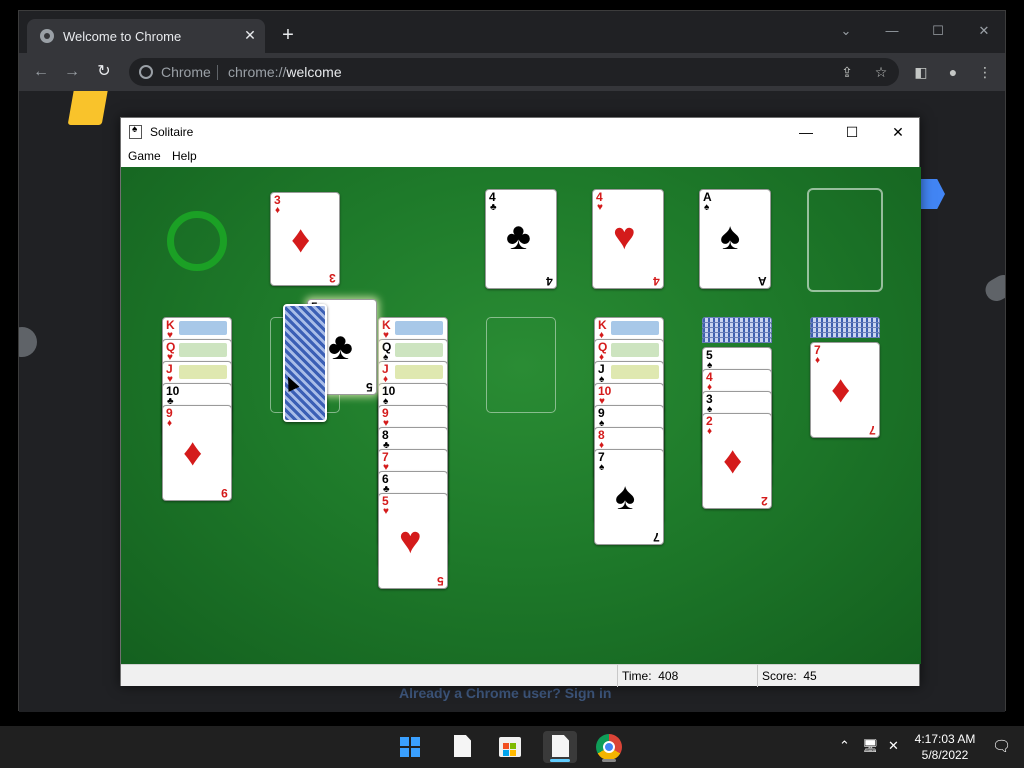 This screenshot has height=768, width=1024. I want to click on active-indicator, so click(560, 760).